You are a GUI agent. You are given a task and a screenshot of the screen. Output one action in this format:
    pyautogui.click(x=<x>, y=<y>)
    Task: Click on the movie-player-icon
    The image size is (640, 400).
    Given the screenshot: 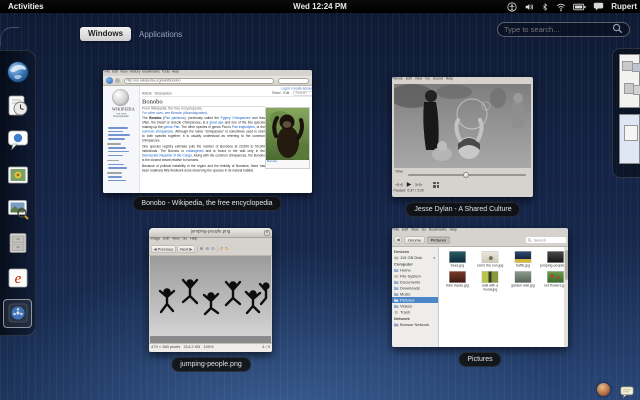 What is the action you would take?
    pyautogui.click(x=18, y=313)
    